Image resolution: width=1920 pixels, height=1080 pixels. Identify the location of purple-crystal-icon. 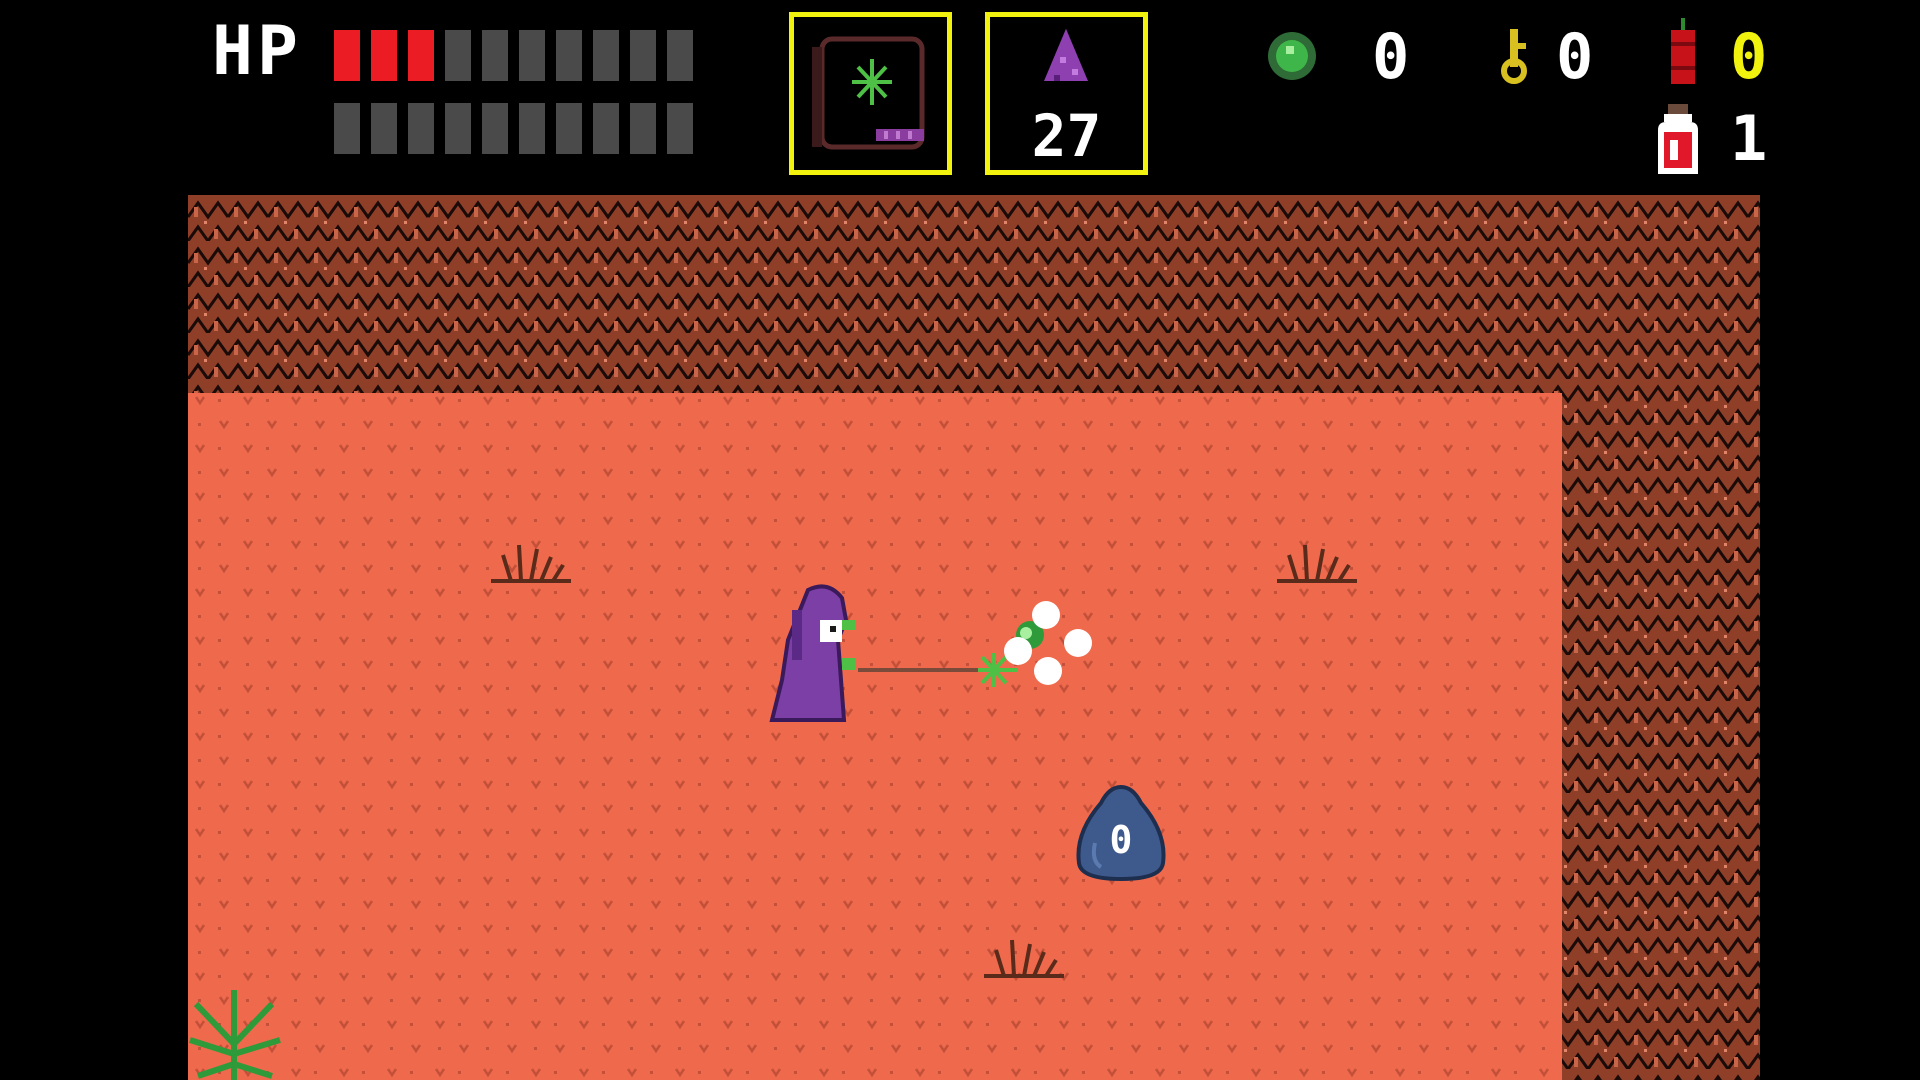
(1066, 54).